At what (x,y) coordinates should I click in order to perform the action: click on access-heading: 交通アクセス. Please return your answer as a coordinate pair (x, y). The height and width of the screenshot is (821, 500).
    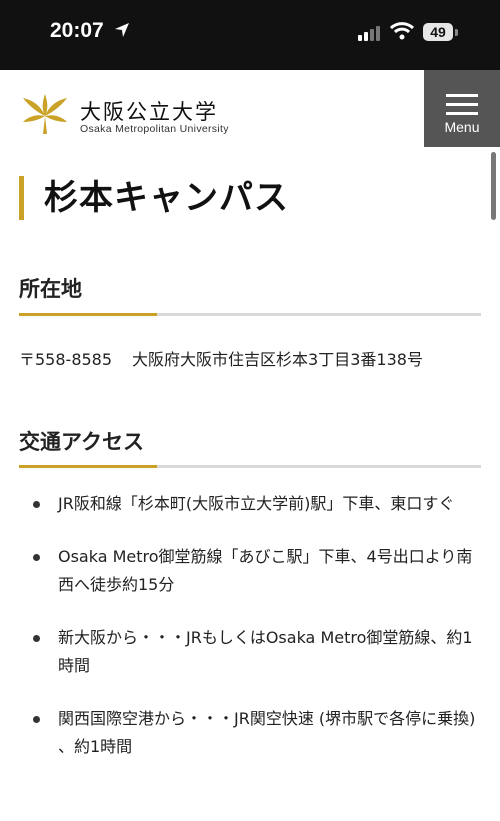
    Looking at the image, I should click on (81, 442).